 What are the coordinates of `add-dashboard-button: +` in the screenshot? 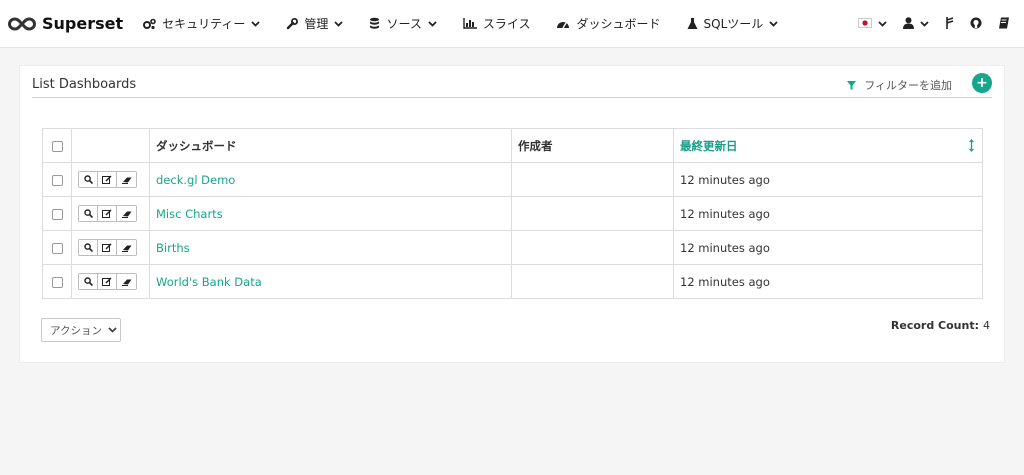 It's located at (982, 83).